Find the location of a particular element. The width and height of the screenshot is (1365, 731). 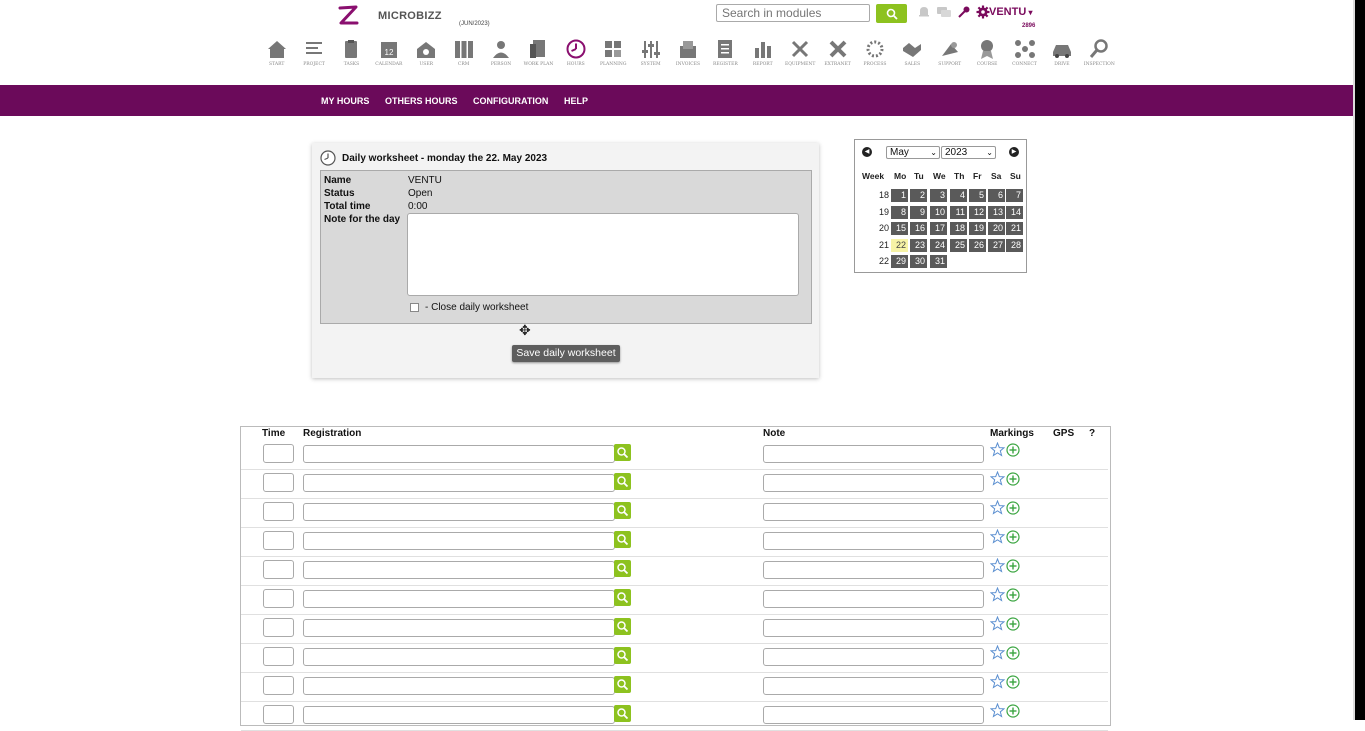

module-calendar: 12 CALENDAR is located at coordinates (388, 52).